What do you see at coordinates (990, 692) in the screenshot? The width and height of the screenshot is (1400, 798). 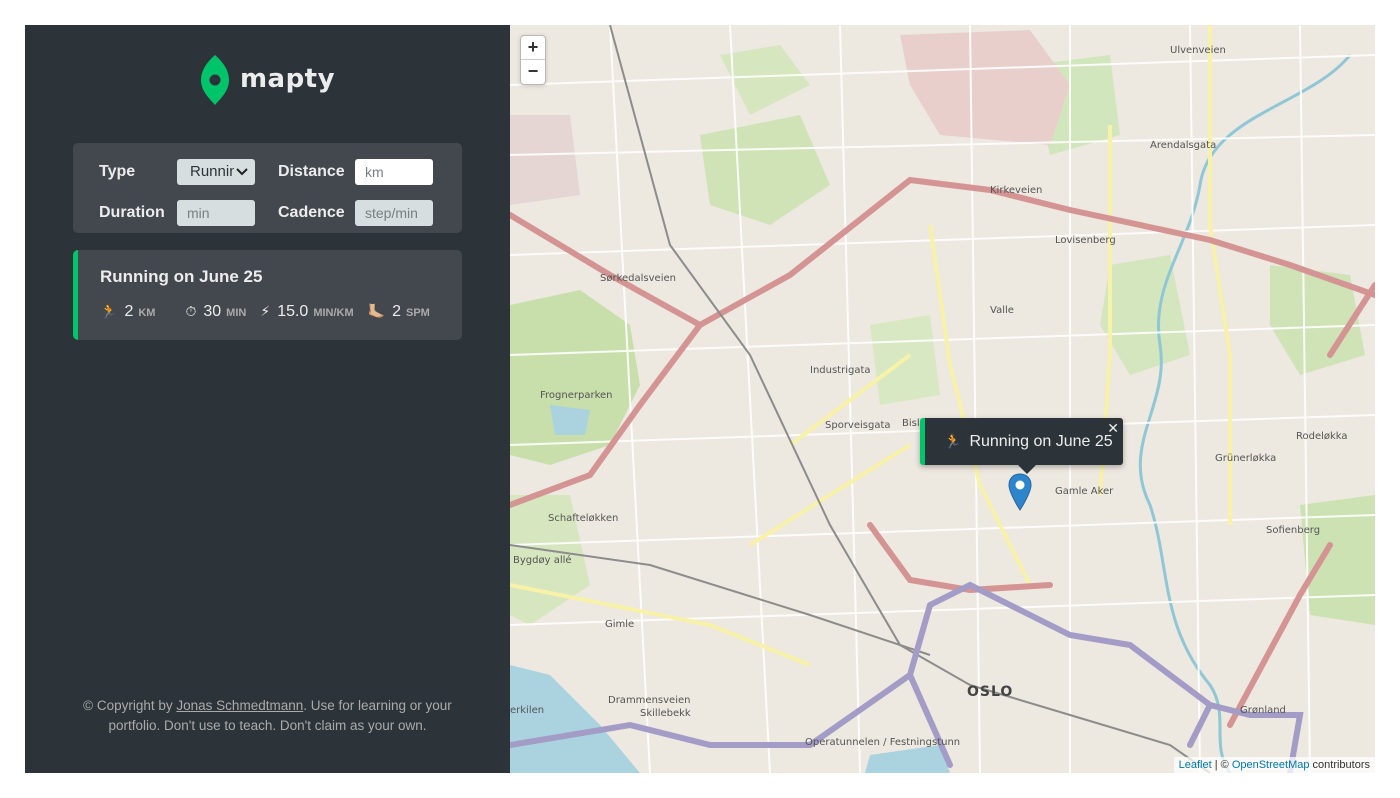 I see `map-label-oslo: OSLO` at bounding box center [990, 692].